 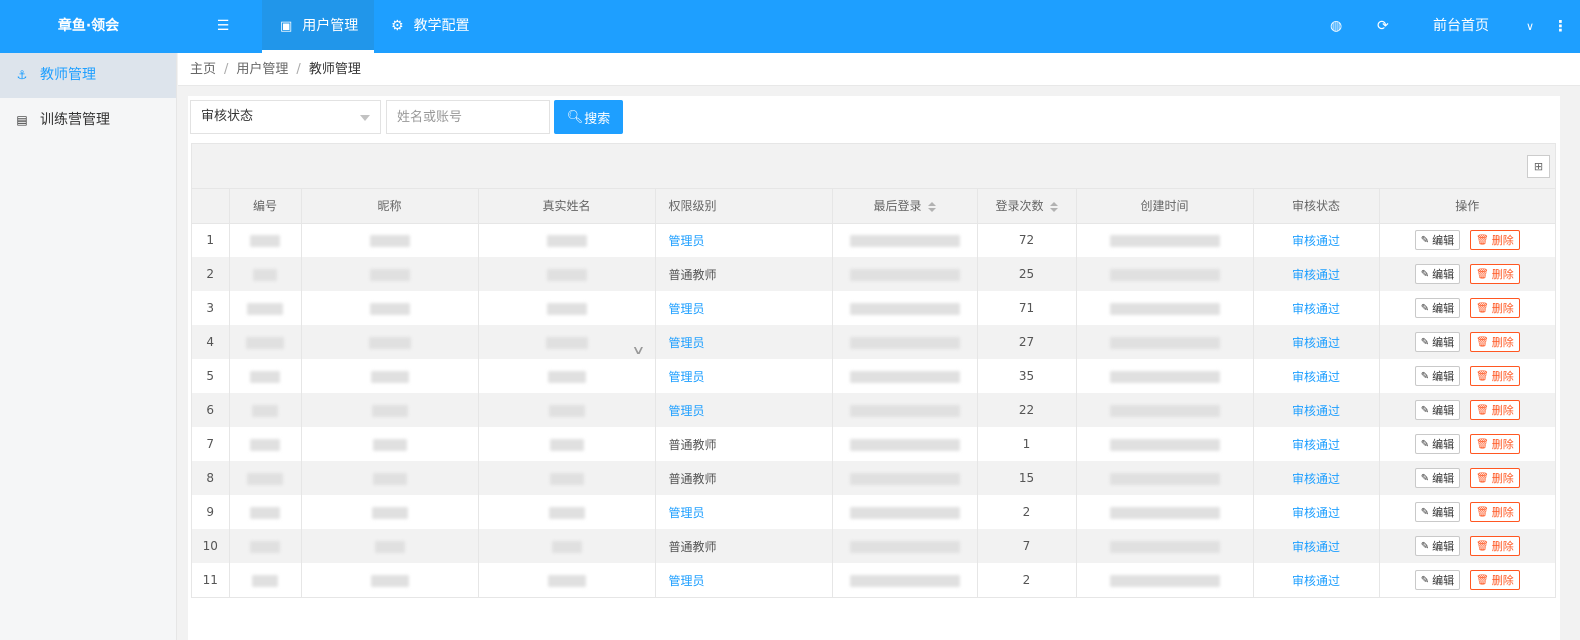 I want to click on search-button: 🔍︎ 搜索, so click(x=588, y=117).